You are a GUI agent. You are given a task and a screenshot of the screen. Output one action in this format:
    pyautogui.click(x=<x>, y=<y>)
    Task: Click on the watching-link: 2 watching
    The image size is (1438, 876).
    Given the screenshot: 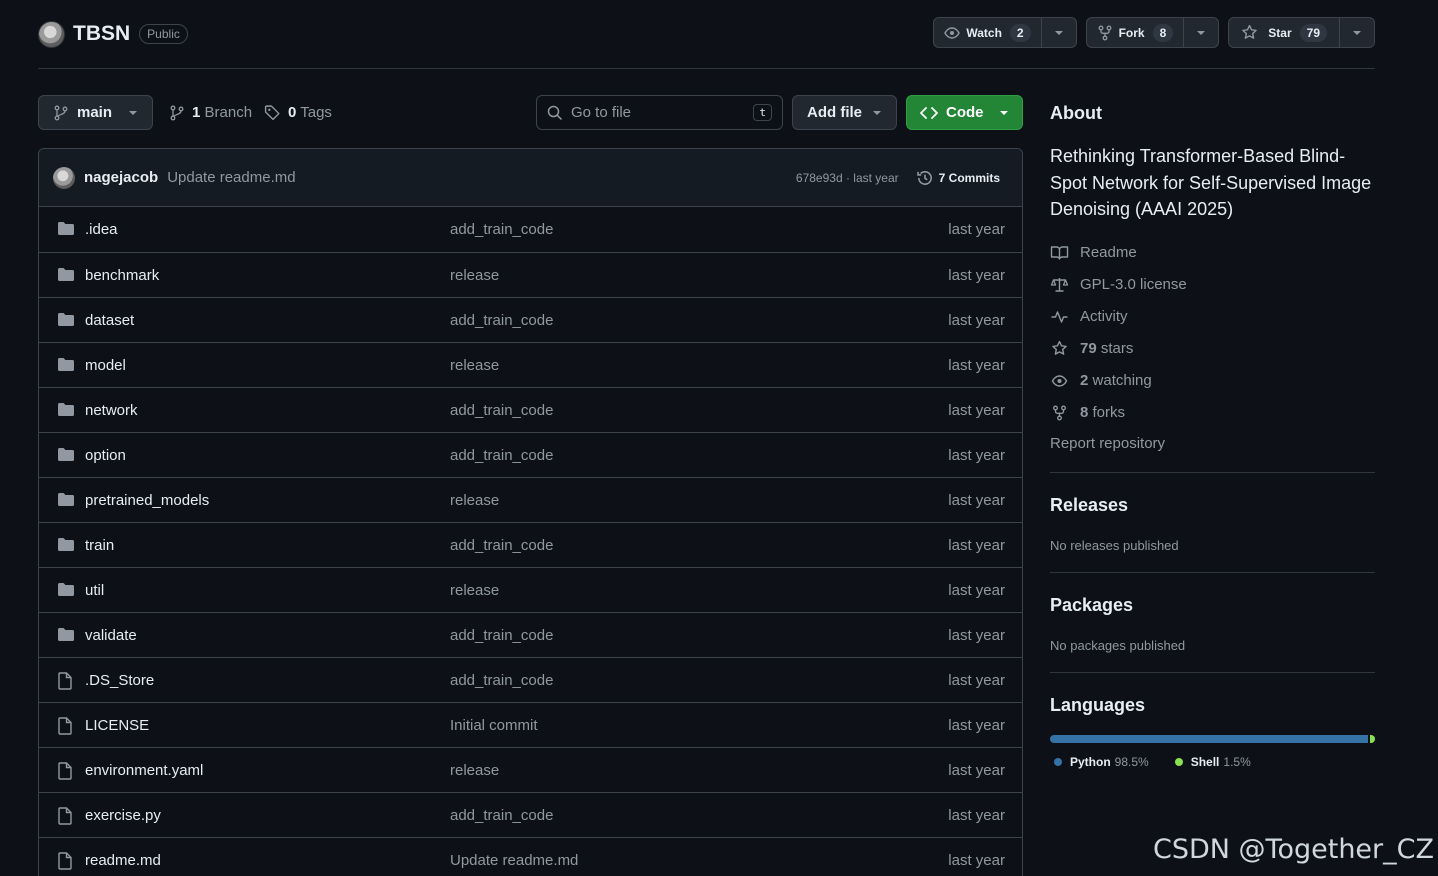 What is the action you would take?
    pyautogui.click(x=1101, y=380)
    